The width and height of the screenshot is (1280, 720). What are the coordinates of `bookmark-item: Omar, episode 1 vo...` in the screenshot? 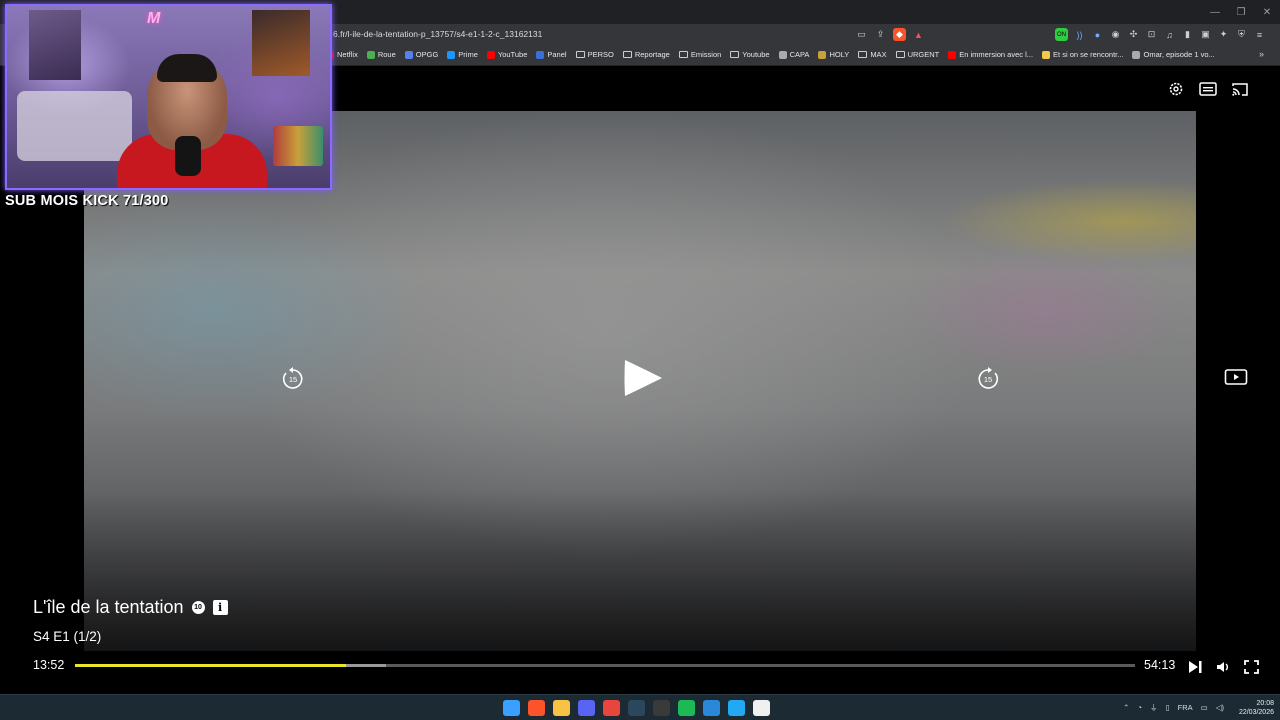 It's located at (1173, 54).